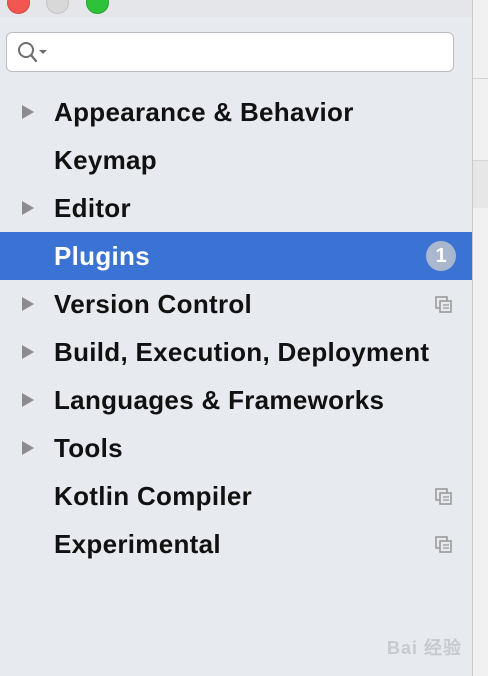 Image resolution: width=488 pixels, height=676 pixels. What do you see at coordinates (480, 338) in the screenshot?
I see `settings-content-pane` at bounding box center [480, 338].